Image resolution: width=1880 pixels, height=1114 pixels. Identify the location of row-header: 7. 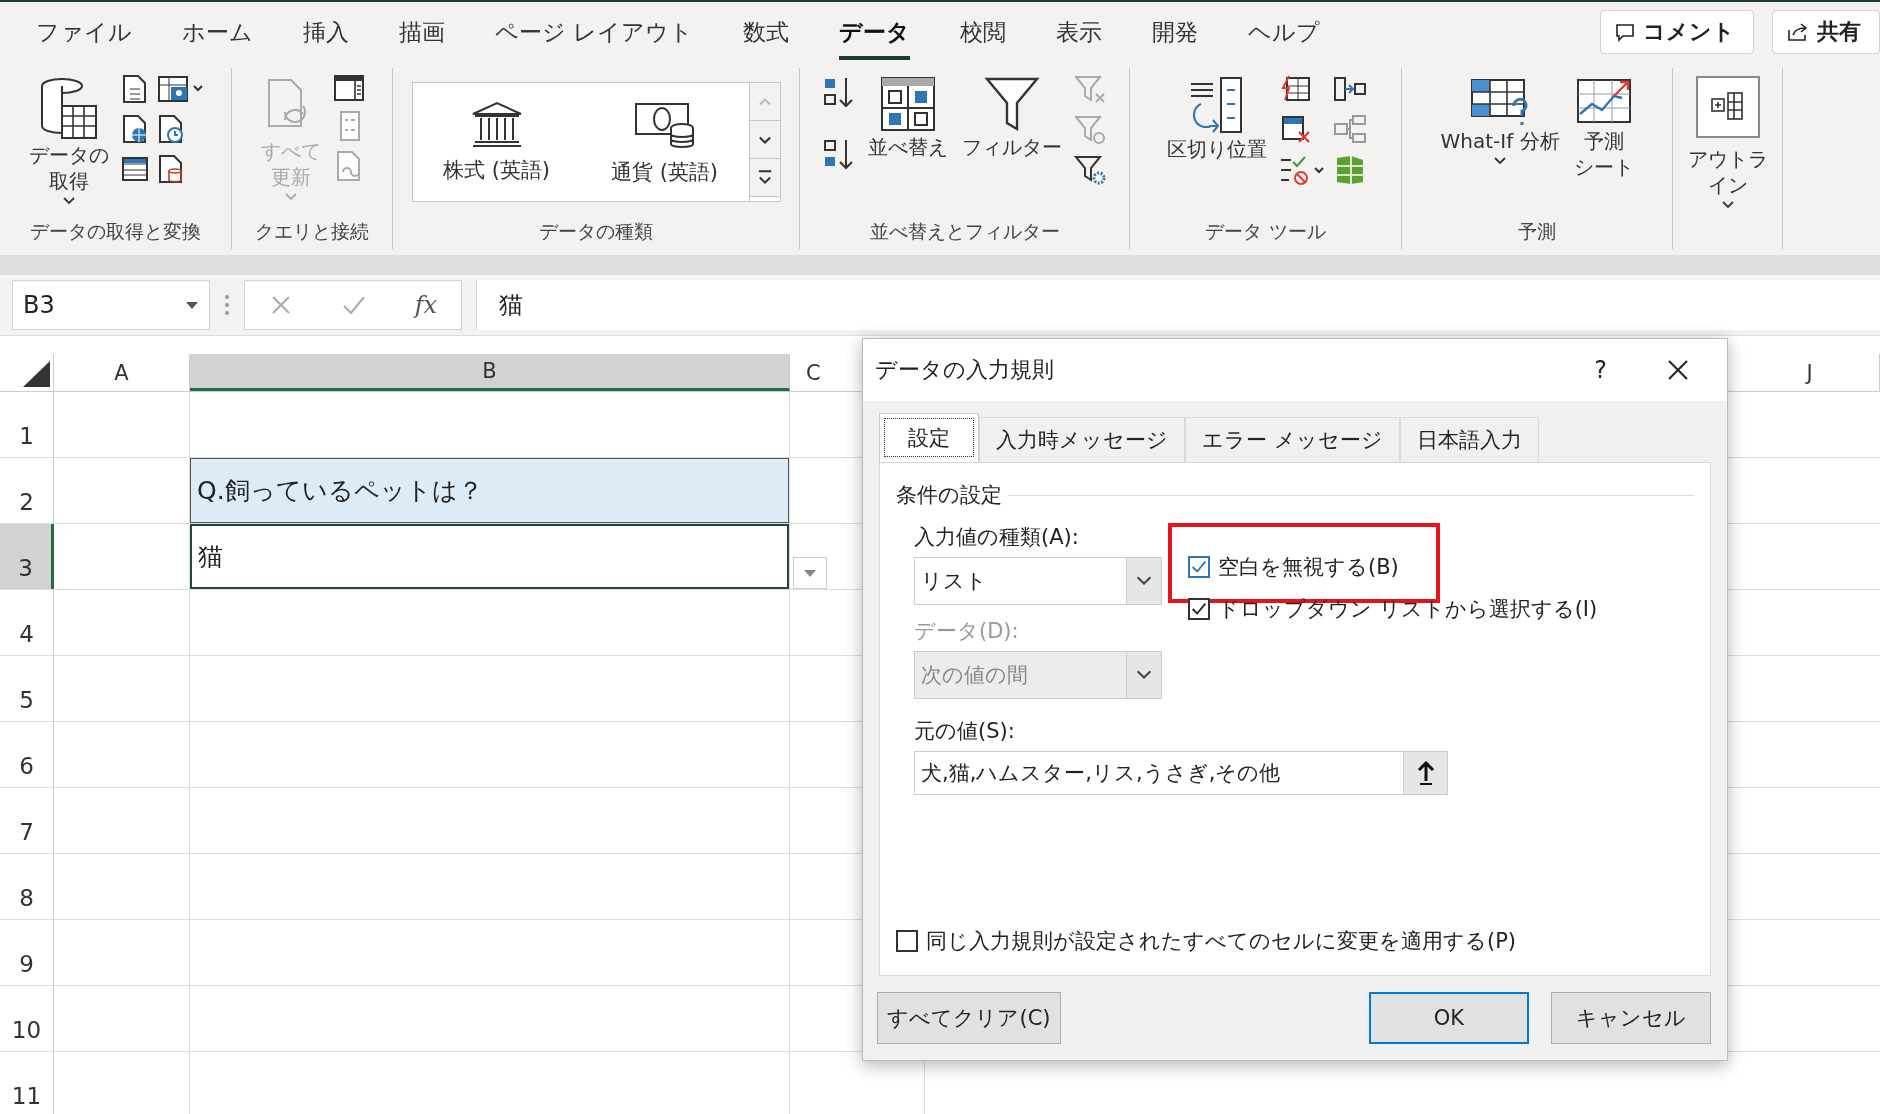
(27, 820).